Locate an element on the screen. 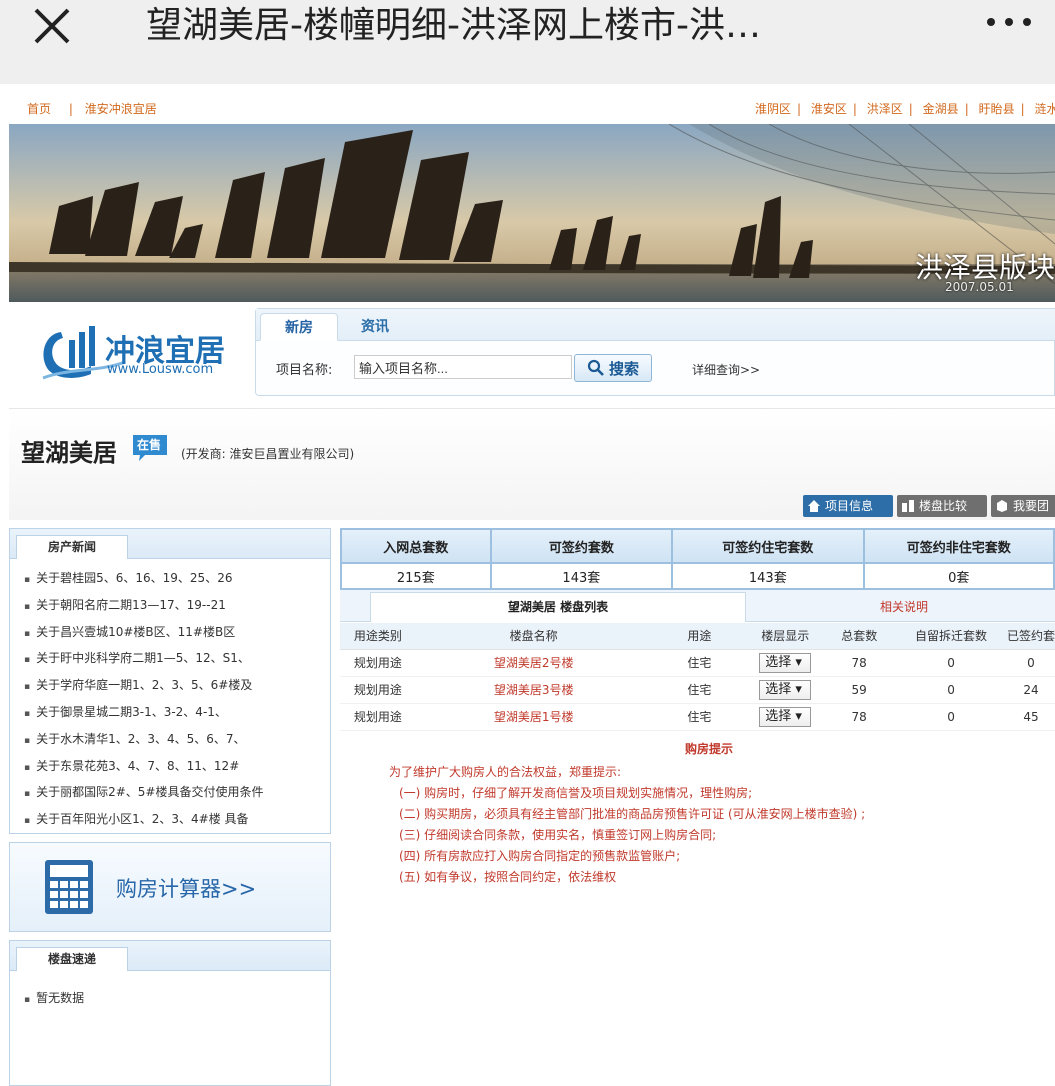 This screenshot has width=1055, height=1086. building-list-tabs: 望湖美居 楼盘列表 相关说明 is located at coordinates (697, 606).